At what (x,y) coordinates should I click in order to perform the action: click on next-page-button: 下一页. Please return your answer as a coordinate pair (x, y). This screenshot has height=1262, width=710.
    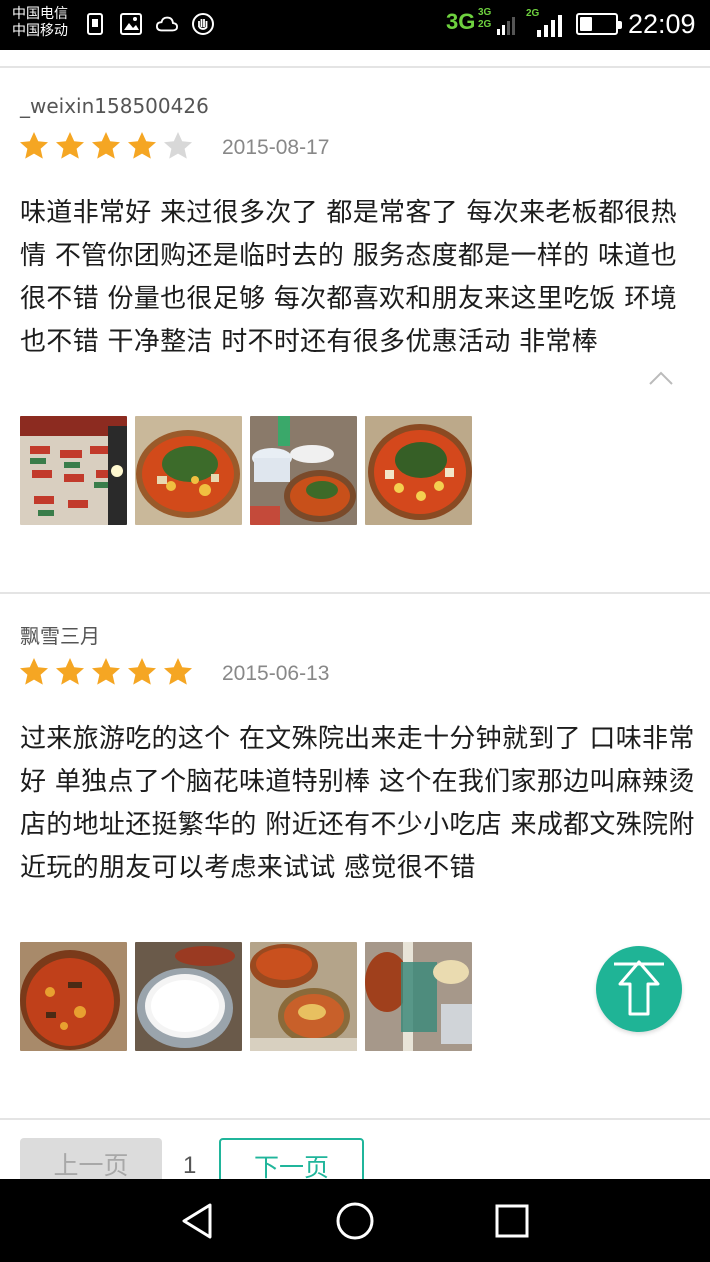
    Looking at the image, I should click on (291, 1158).